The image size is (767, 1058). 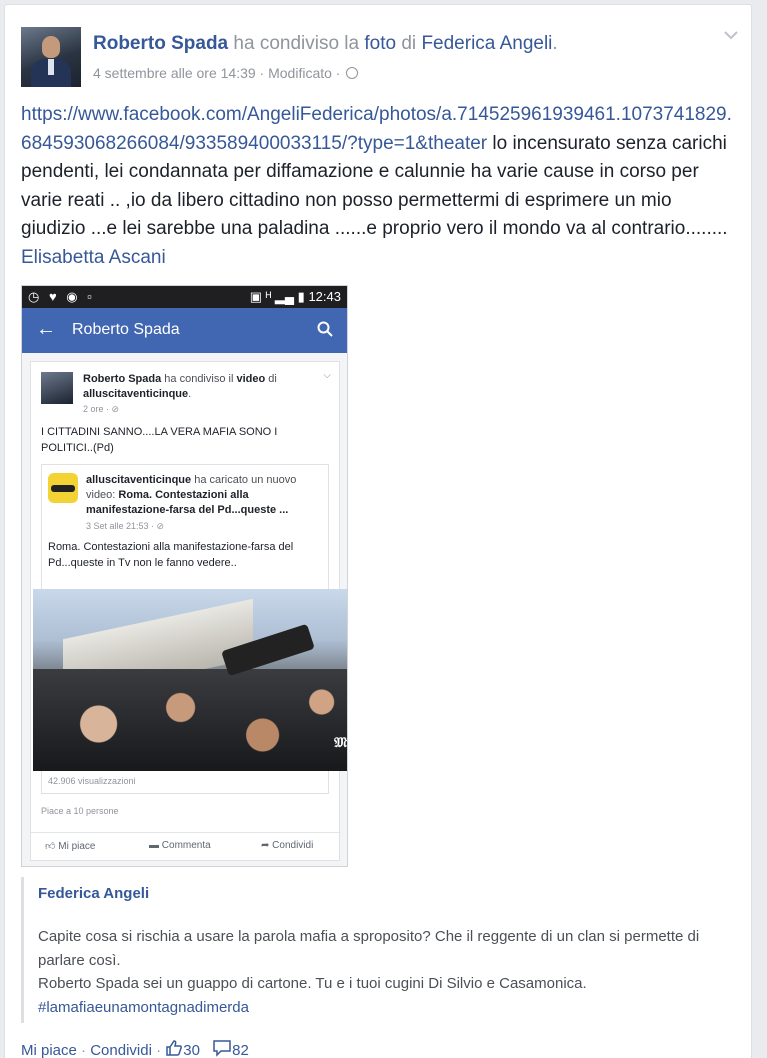 What do you see at coordinates (324, 296) in the screenshot?
I see `status-time: 12:43` at bounding box center [324, 296].